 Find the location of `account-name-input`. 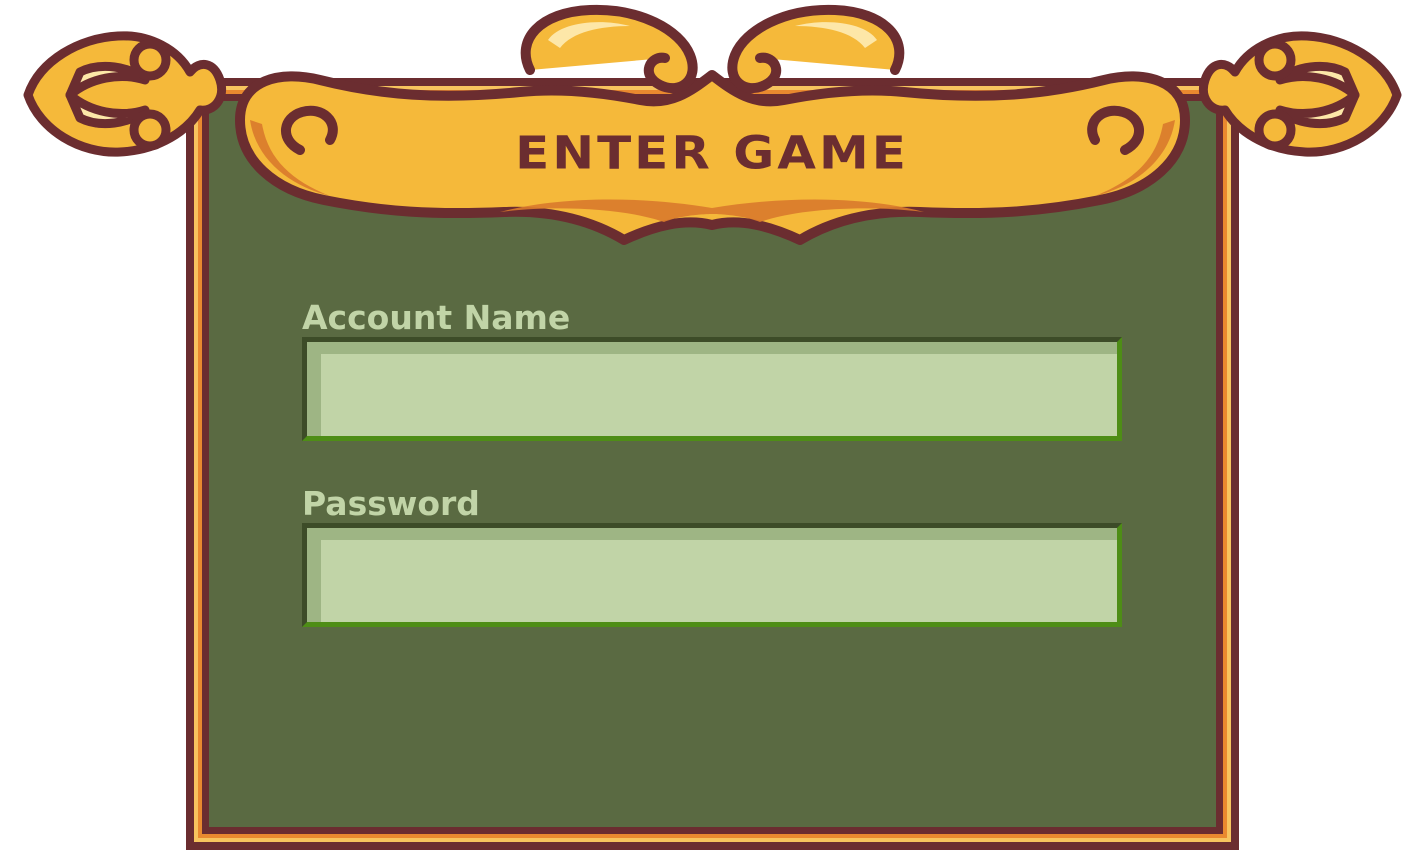

account-name-input is located at coordinates (711, 390).